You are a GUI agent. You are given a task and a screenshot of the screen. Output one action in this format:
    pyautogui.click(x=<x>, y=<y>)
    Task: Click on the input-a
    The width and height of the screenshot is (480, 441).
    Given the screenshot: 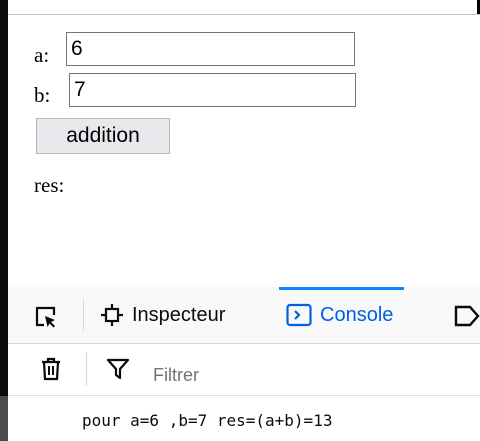 What is the action you would take?
    pyautogui.click(x=210, y=49)
    